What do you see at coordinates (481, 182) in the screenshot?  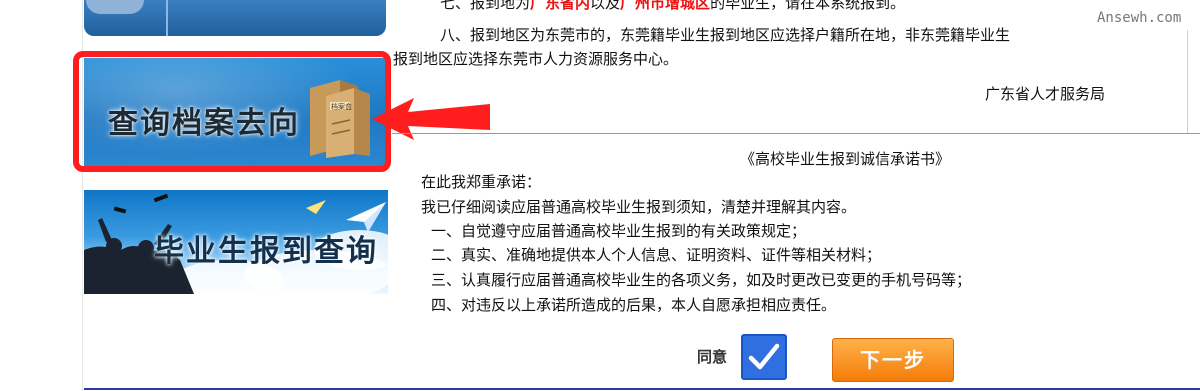 I see `commitment-intro: 在此我郑重承诺：` at bounding box center [481, 182].